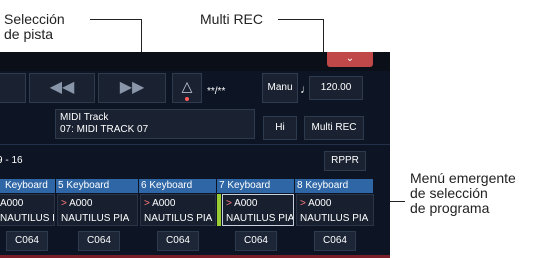  What do you see at coordinates (195, 144) in the screenshot?
I see `divider` at bounding box center [195, 144].